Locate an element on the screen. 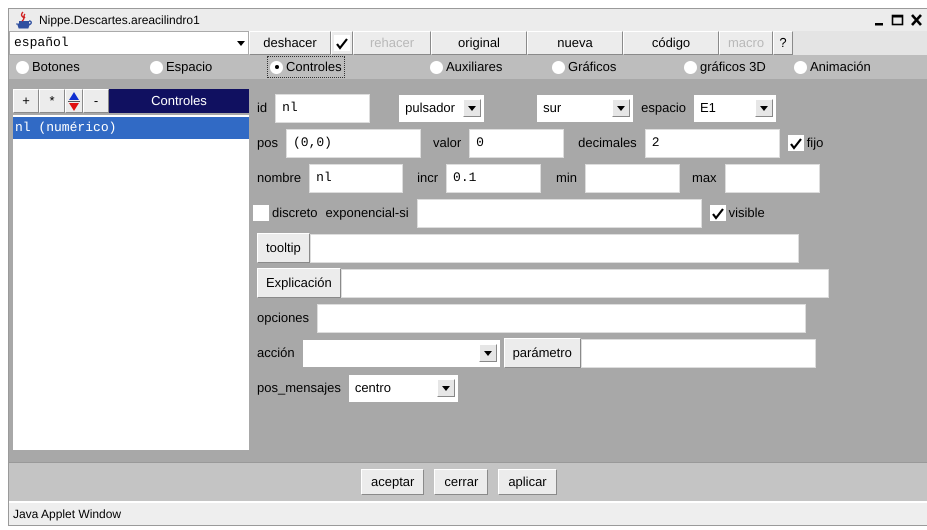 The image size is (927, 530). dialog-button: cerrar is located at coordinates (461, 482).